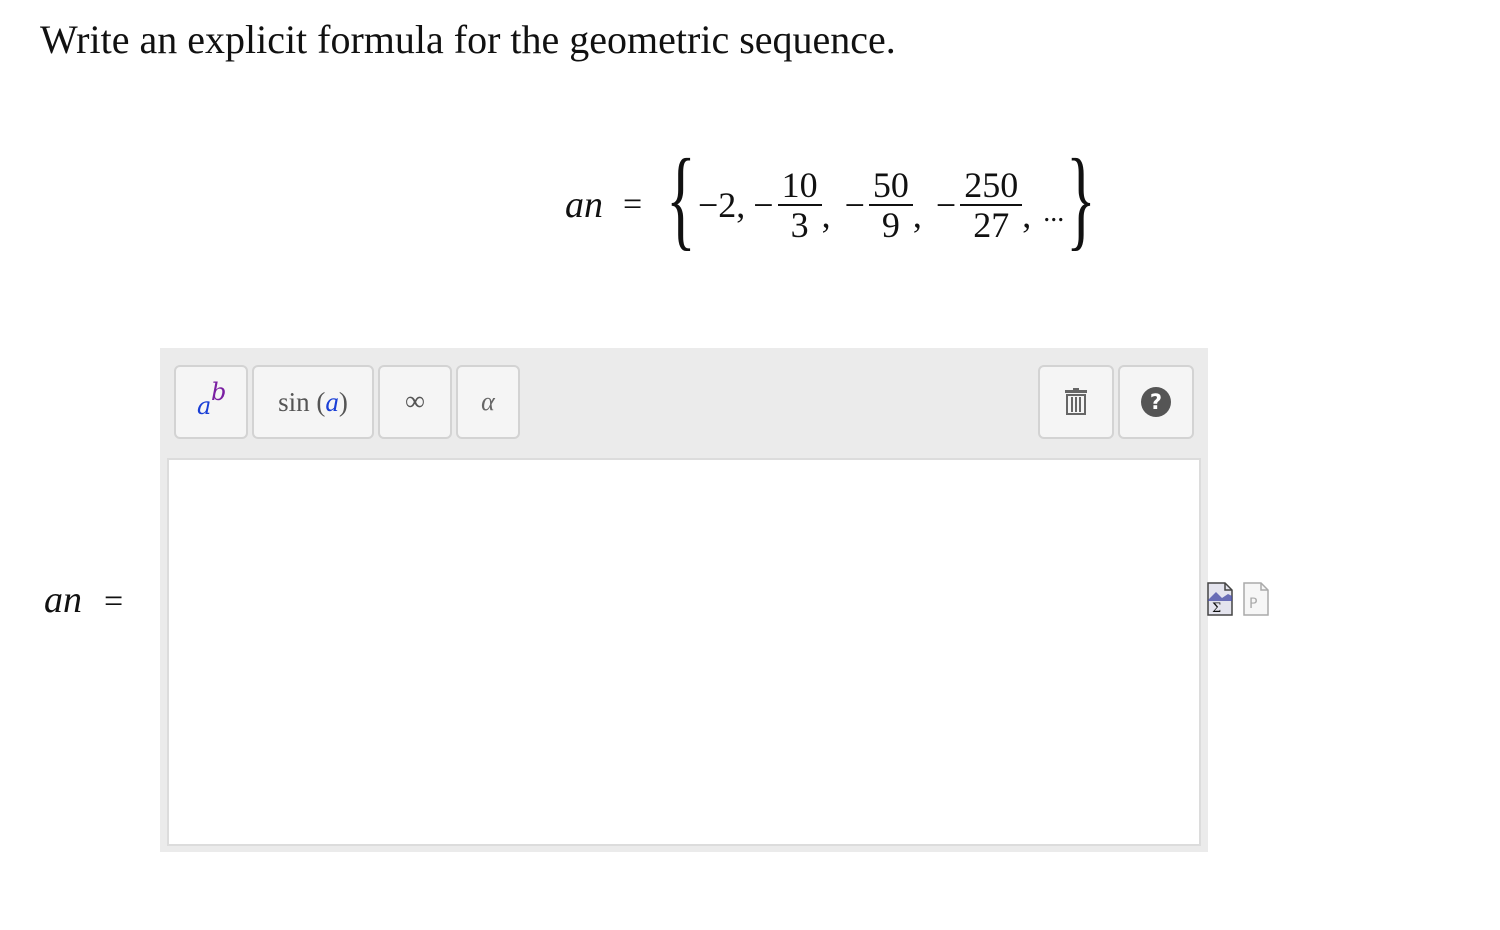 This screenshot has height=930, width=1500. Describe the element at coordinates (83, 600) in the screenshot. I see `answer-label: an =` at that location.